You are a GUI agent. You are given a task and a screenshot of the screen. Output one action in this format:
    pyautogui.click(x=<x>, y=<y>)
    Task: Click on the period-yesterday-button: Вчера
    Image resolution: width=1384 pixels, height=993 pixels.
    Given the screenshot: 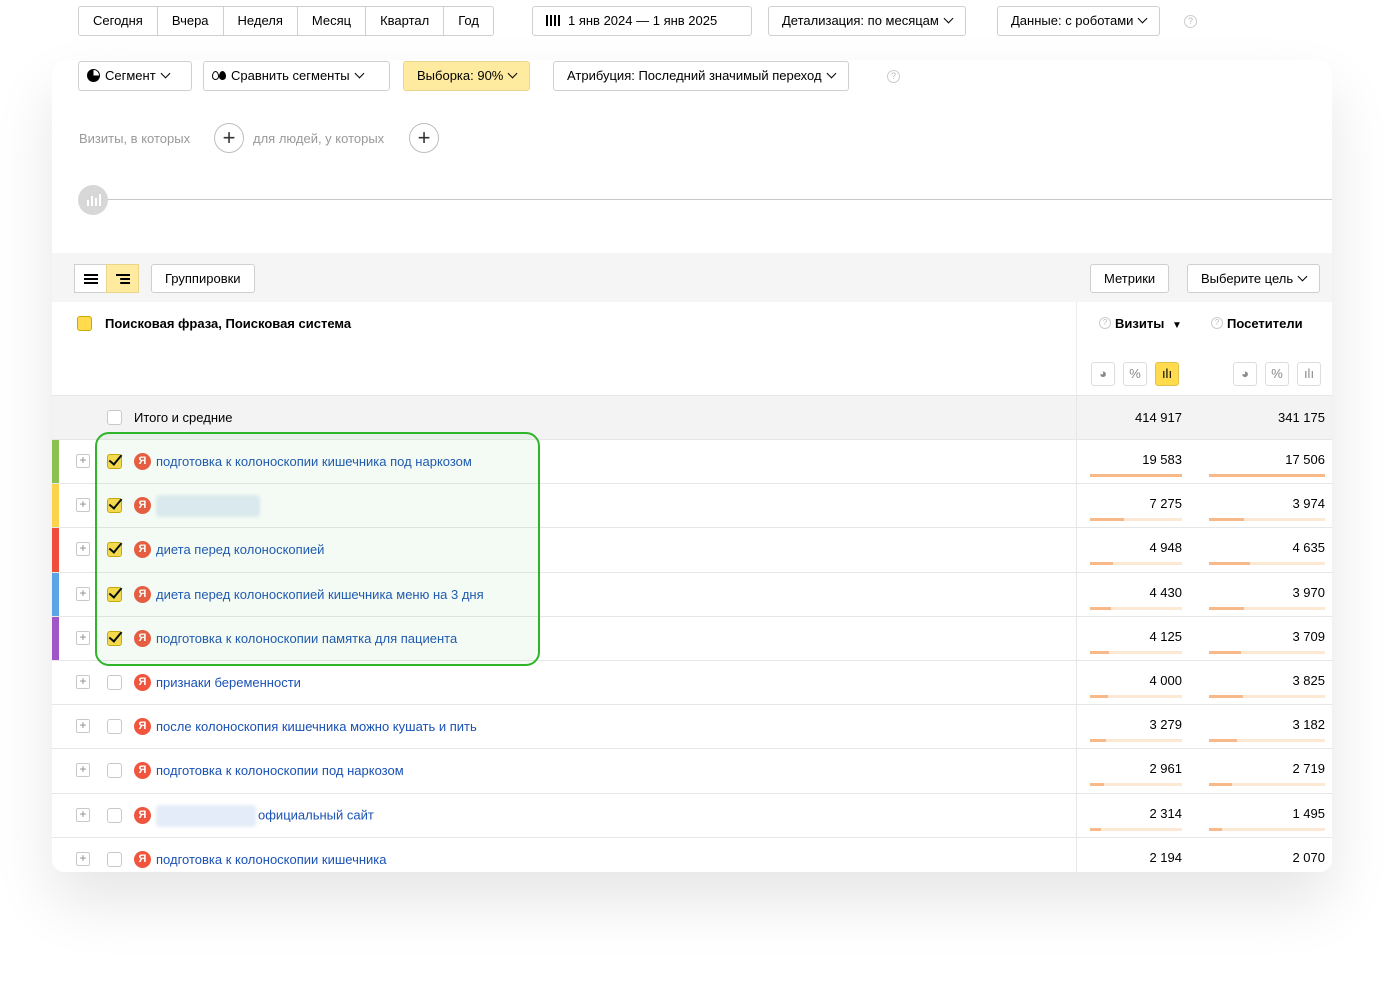 What is the action you would take?
    pyautogui.click(x=191, y=21)
    